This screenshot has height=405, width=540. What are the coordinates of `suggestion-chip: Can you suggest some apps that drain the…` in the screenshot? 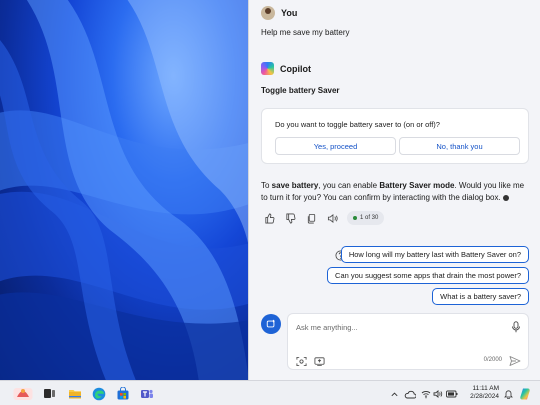 It's located at (428, 275).